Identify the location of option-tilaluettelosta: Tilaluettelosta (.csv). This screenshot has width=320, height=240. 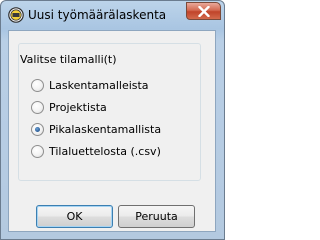
(116, 152).